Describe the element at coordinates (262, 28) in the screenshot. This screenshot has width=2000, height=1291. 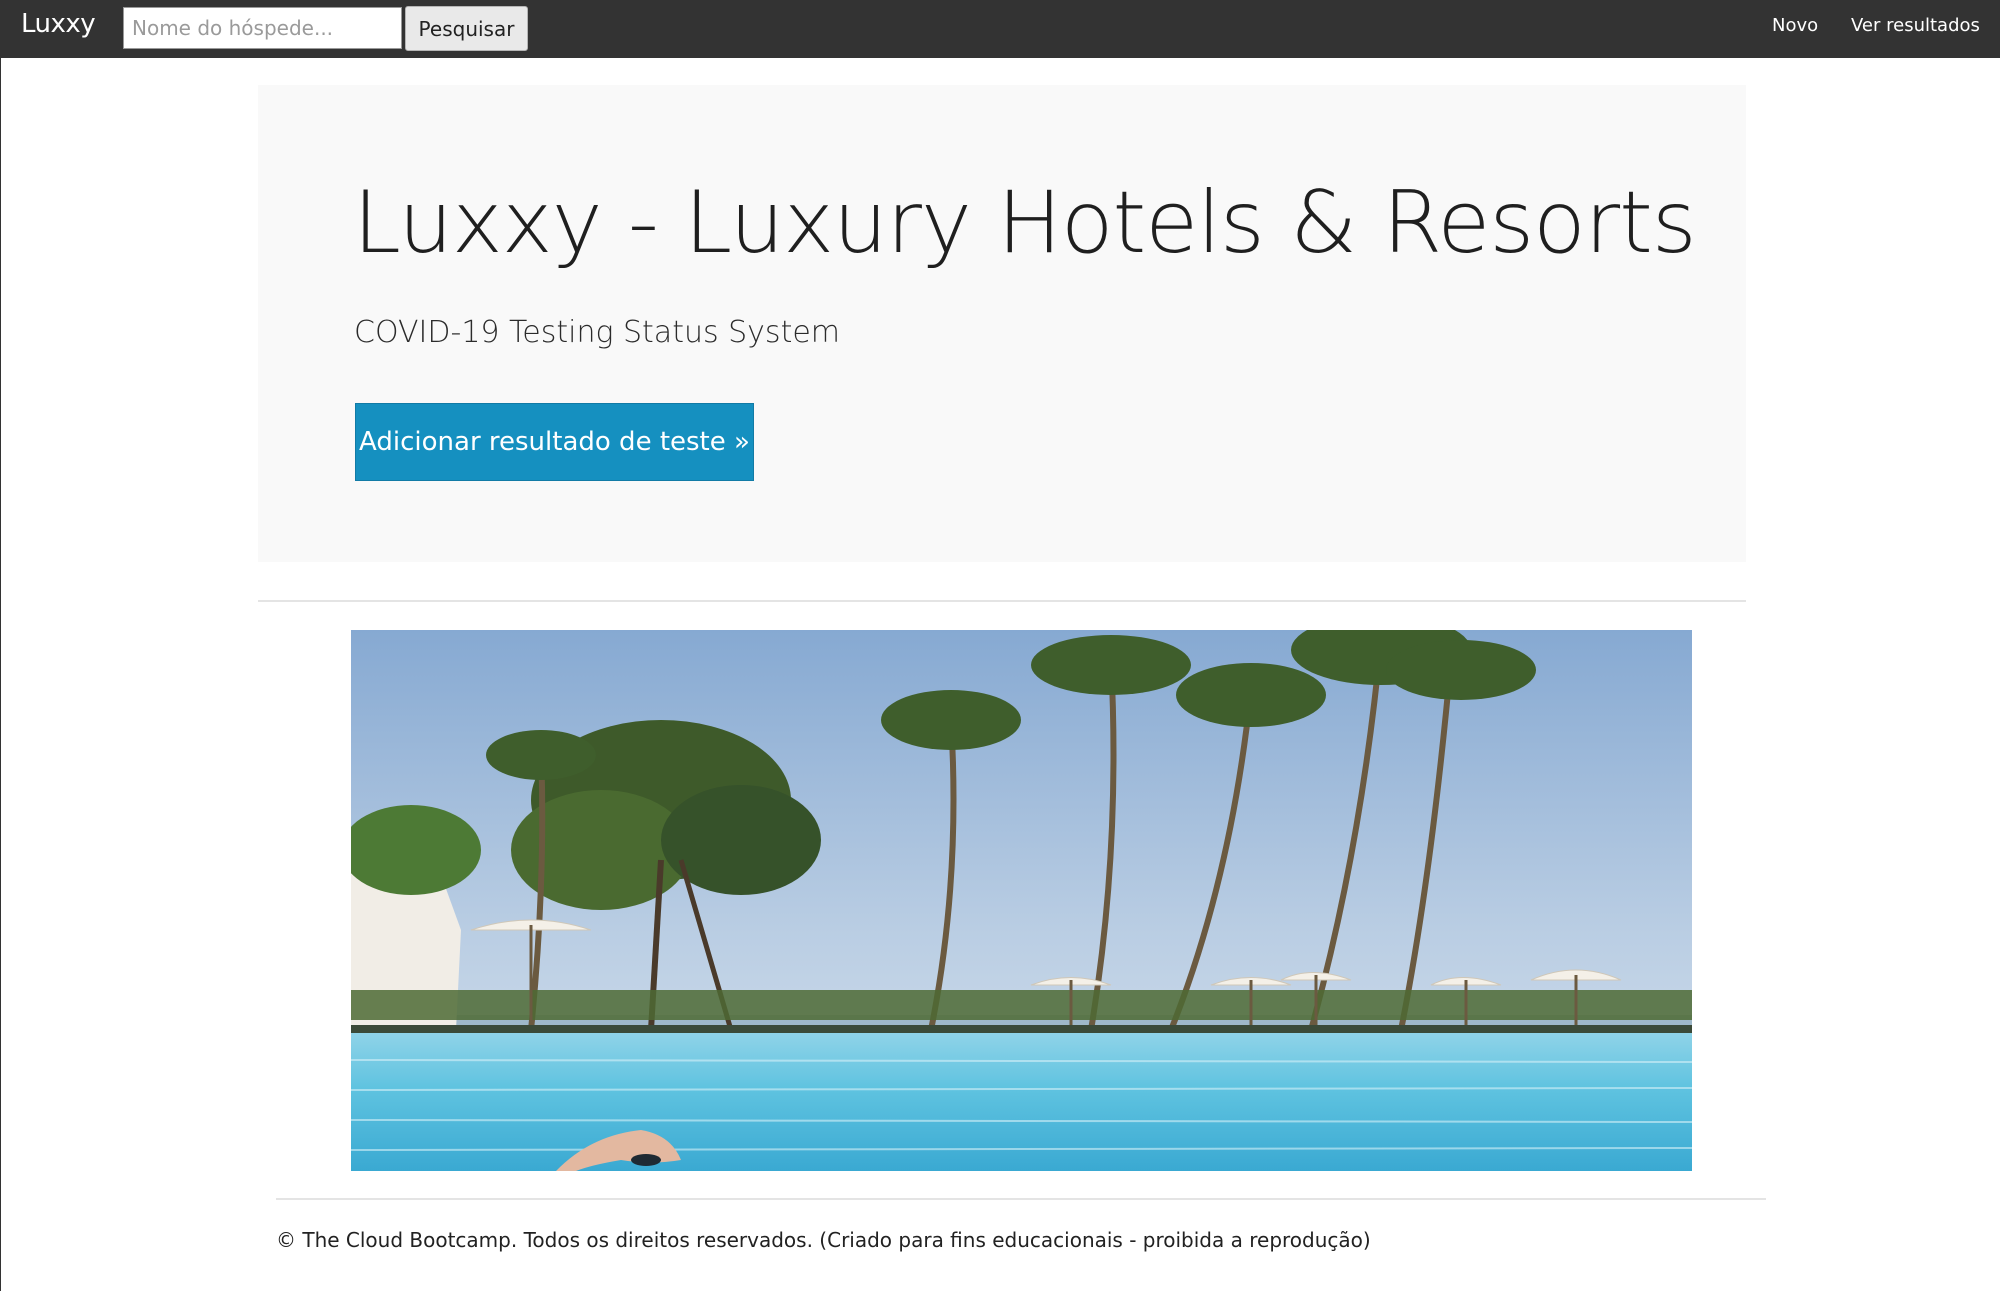
I see `guest-search-input` at that location.